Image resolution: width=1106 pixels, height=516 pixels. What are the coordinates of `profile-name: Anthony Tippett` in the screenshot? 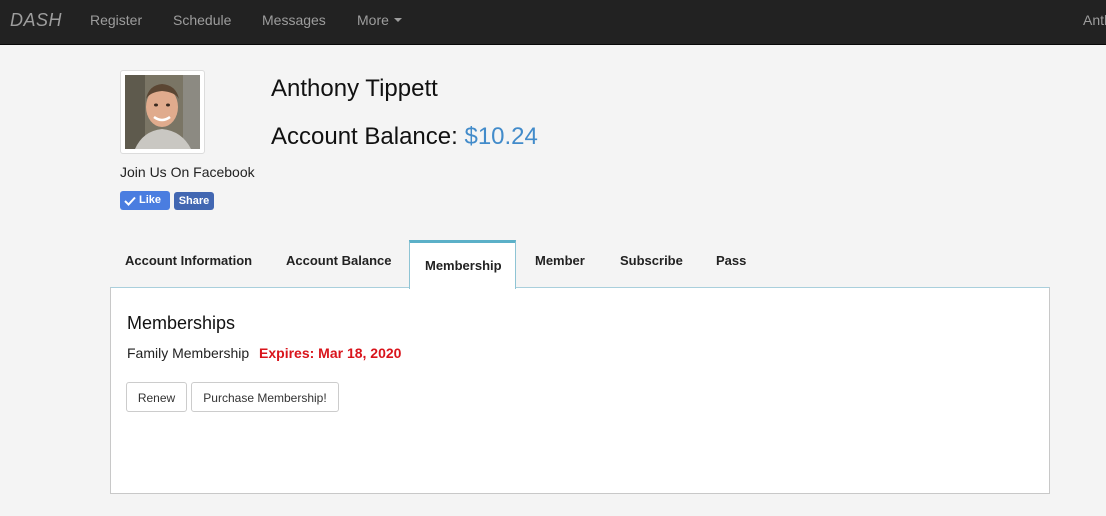 It's located at (354, 88).